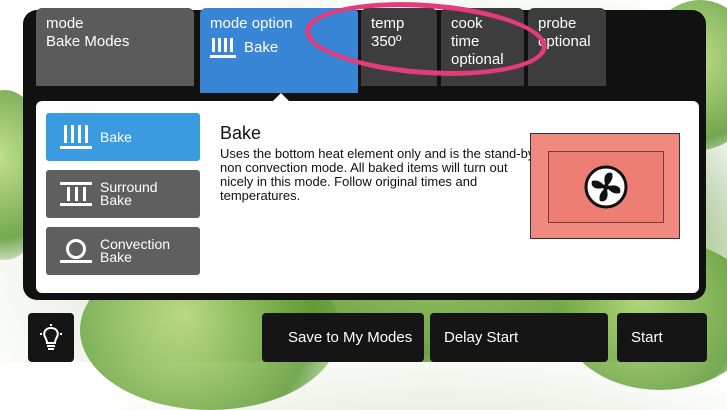  Describe the element at coordinates (76, 195) in the screenshot. I see `surround-bake-icon` at that location.